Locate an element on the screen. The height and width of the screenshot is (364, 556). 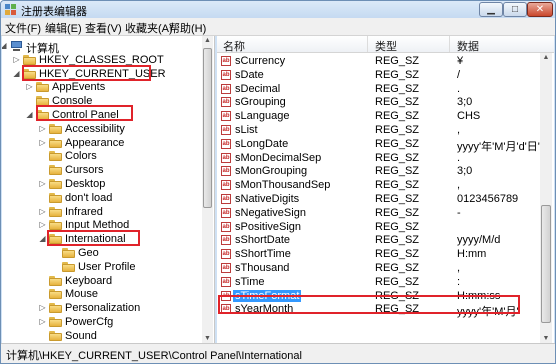
list-row: ab sGrouping REG_SZ 3;0 is located at coordinates (378, 102).